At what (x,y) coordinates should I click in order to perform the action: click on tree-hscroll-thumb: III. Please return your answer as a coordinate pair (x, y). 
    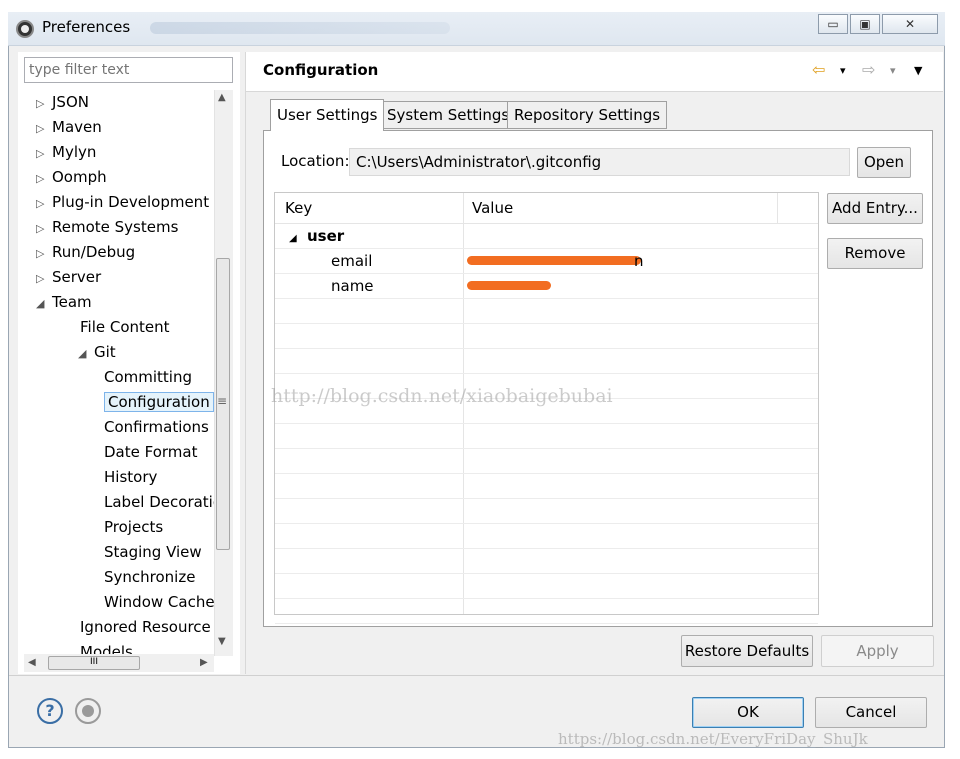
    Looking at the image, I should click on (94, 663).